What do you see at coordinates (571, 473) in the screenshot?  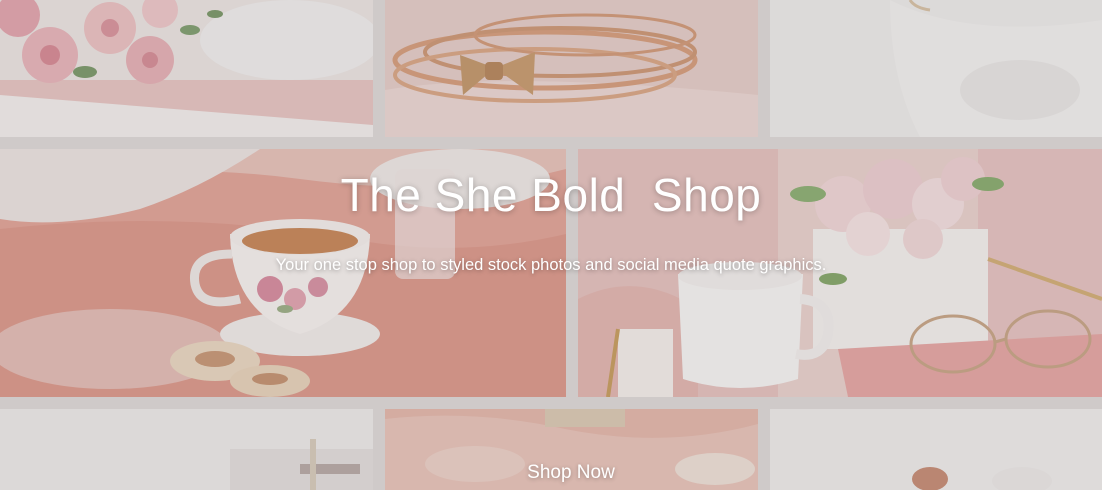 I see `shop-now-button: Shop Now` at bounding box center [571, 473].